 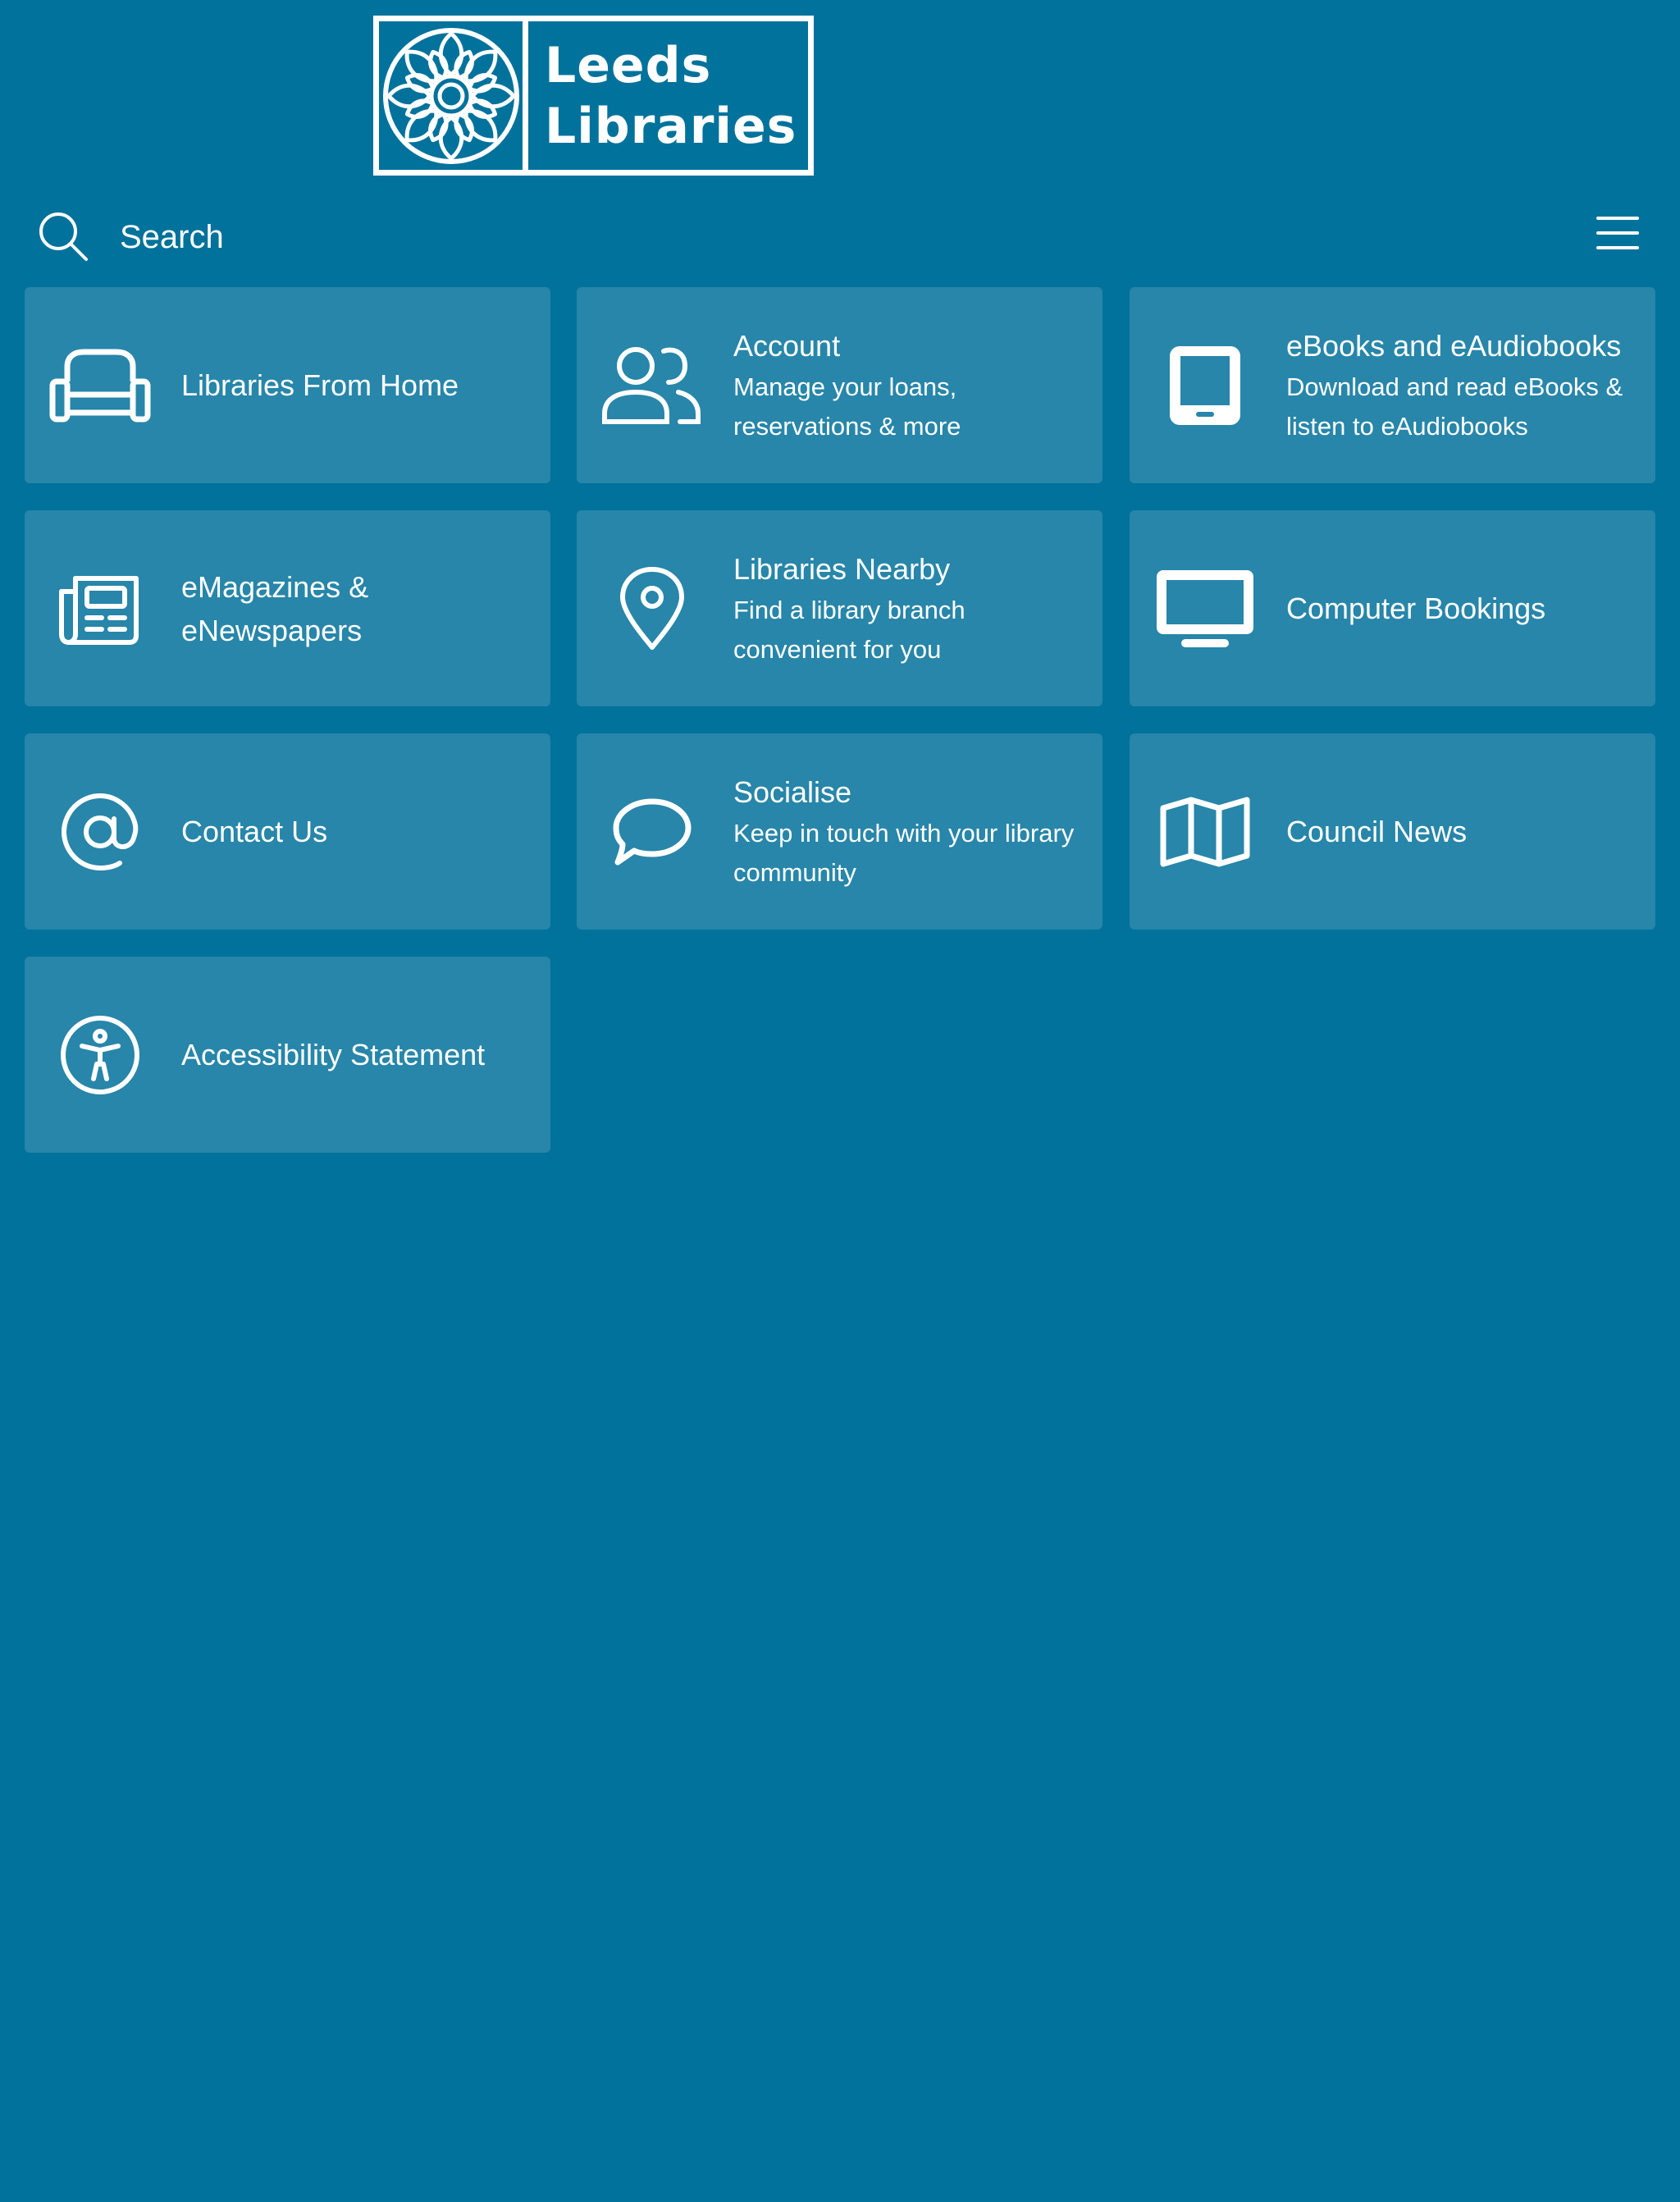 What do you see at coordinates (1206, 609) in the screenshot?
I see `monitor-icon` at bounding box center [1206, 609].